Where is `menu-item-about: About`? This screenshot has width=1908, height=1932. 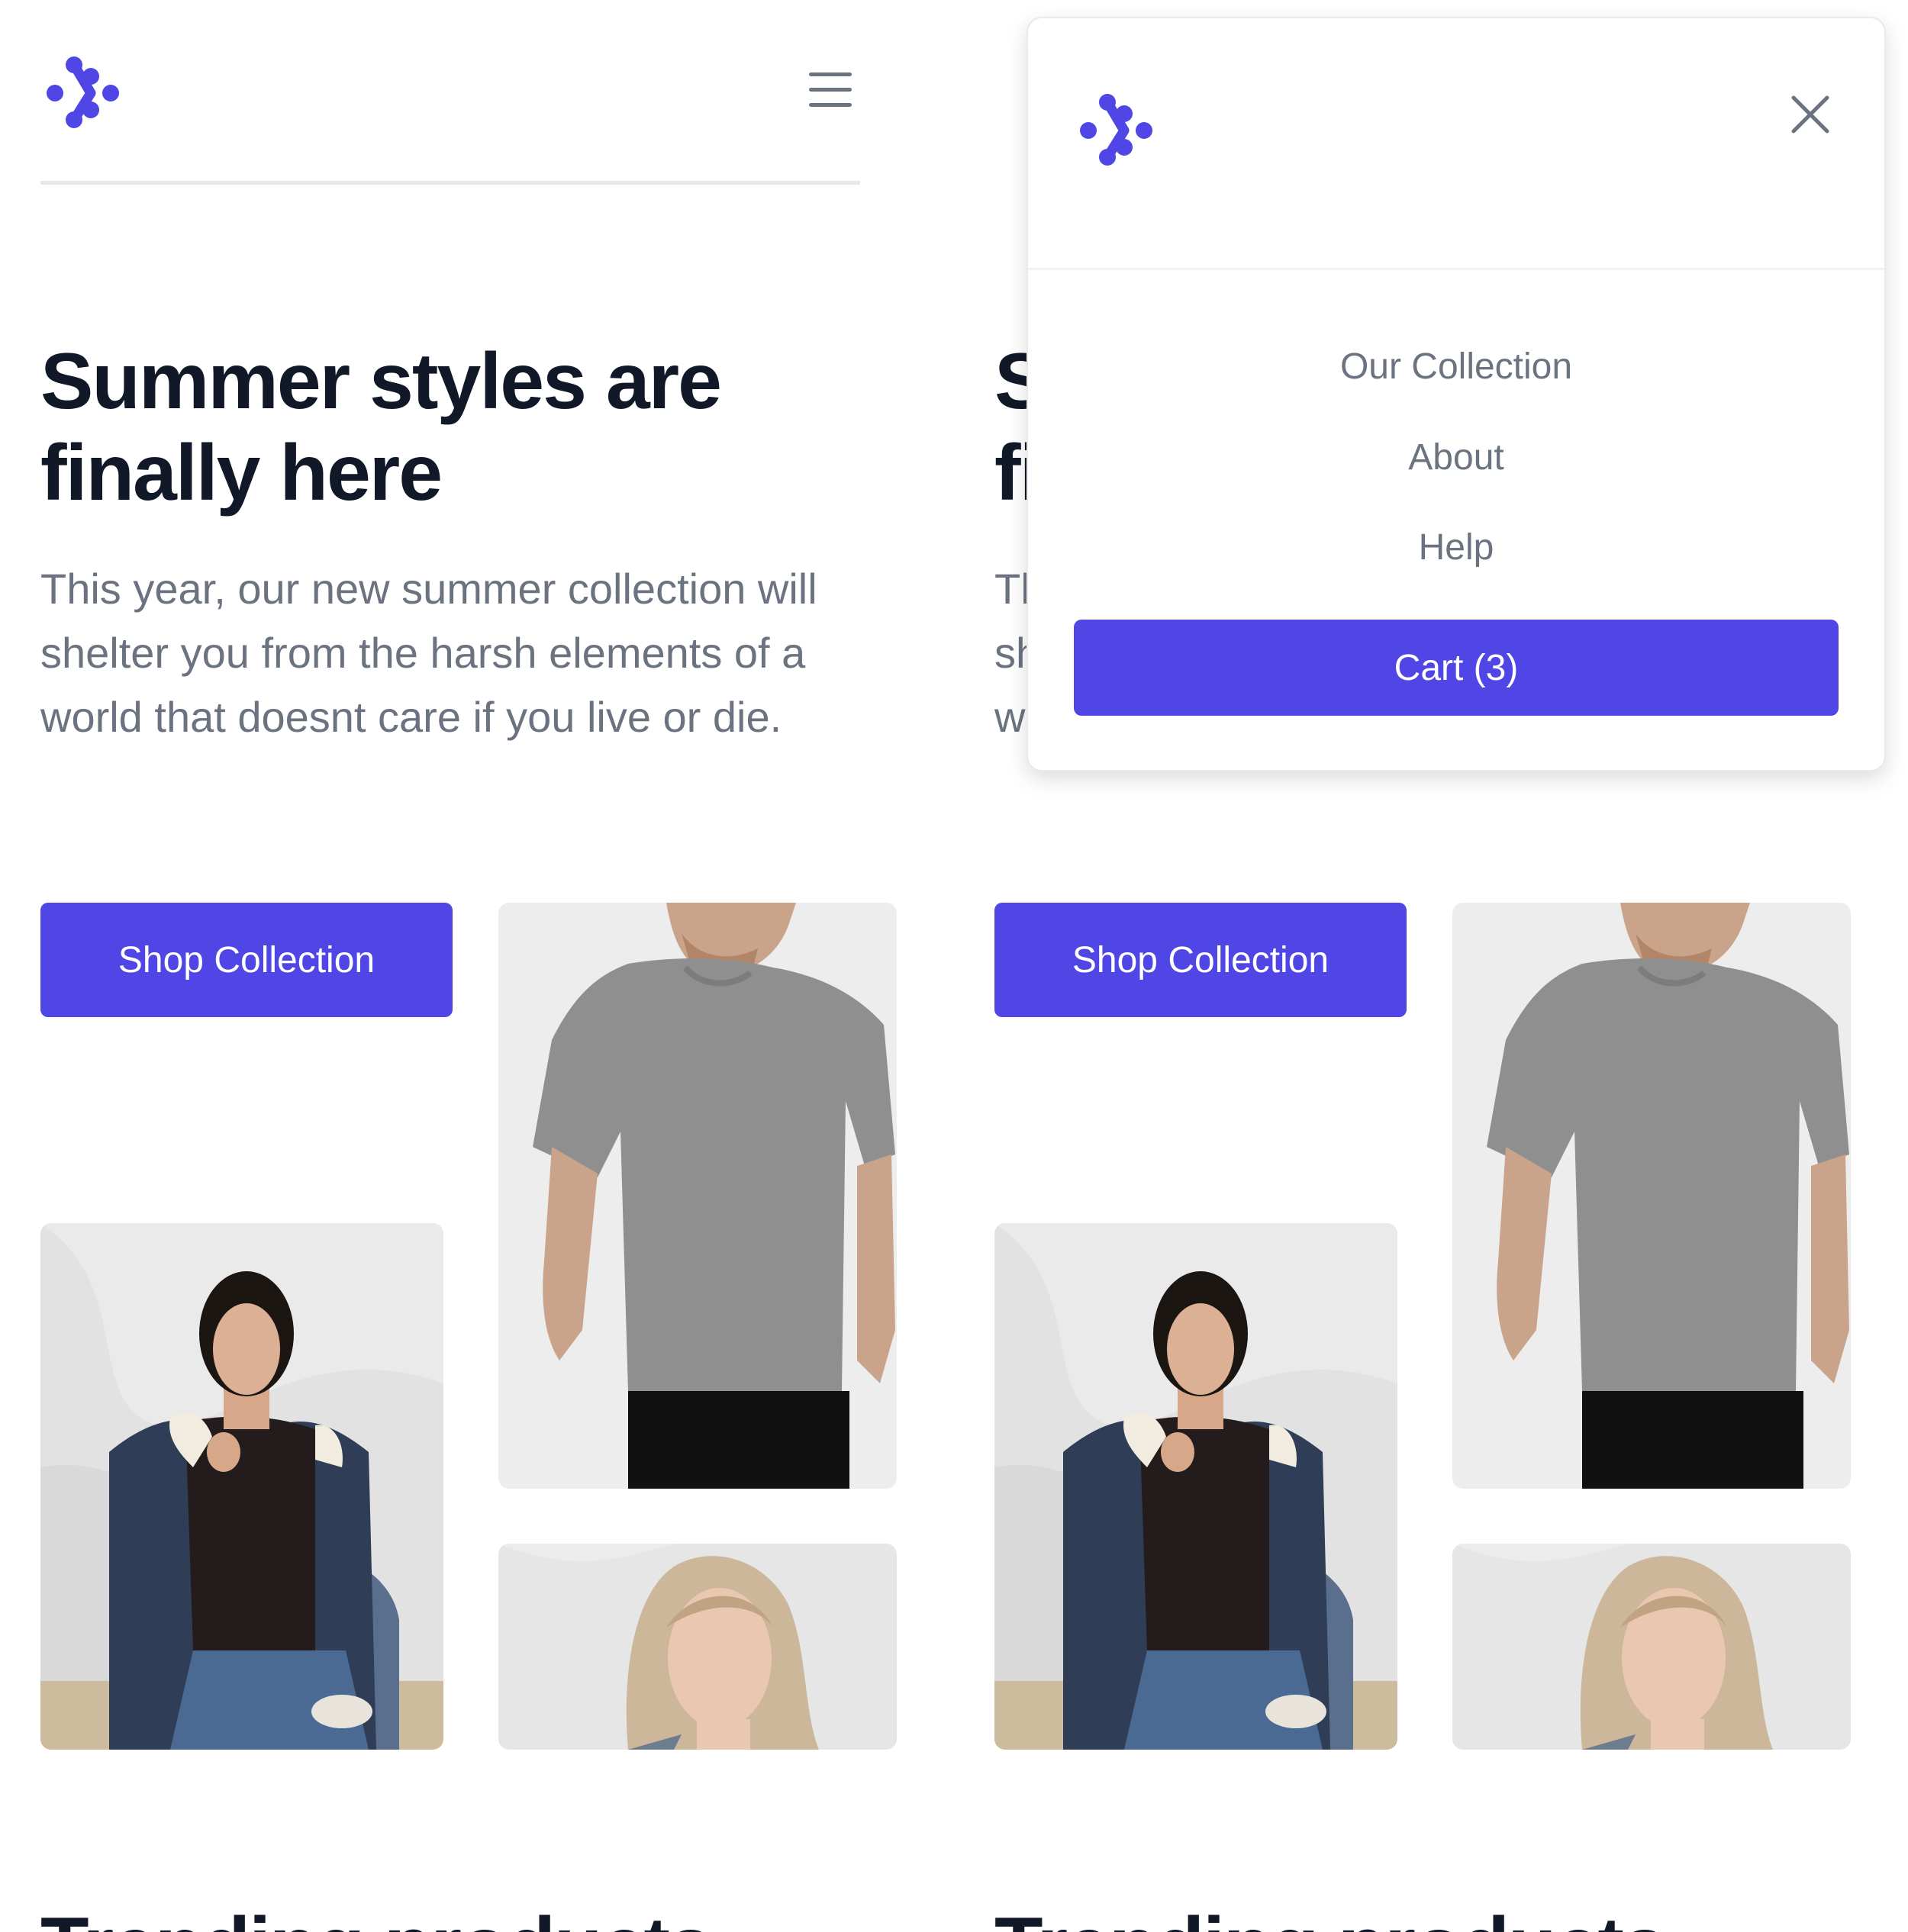
menu-item-about: About is located at coordinates (1456, 458).